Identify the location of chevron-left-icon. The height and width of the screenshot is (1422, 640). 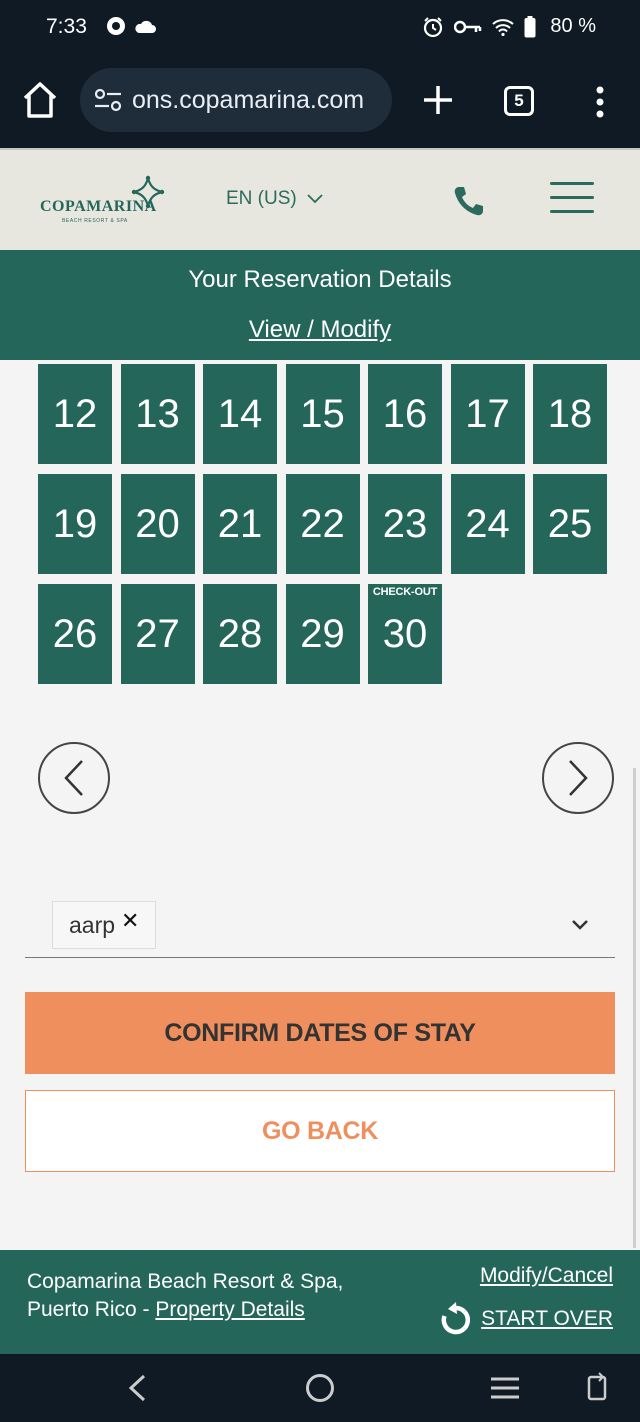
(73, 778).